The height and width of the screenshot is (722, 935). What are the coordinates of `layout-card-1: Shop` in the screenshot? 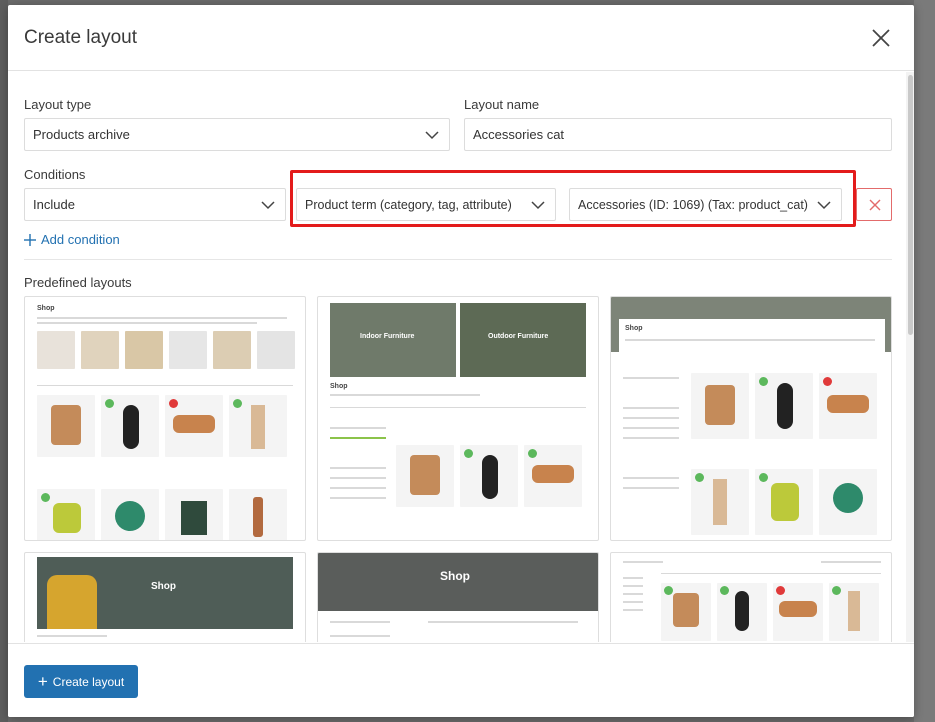 It's located at (165, 418).